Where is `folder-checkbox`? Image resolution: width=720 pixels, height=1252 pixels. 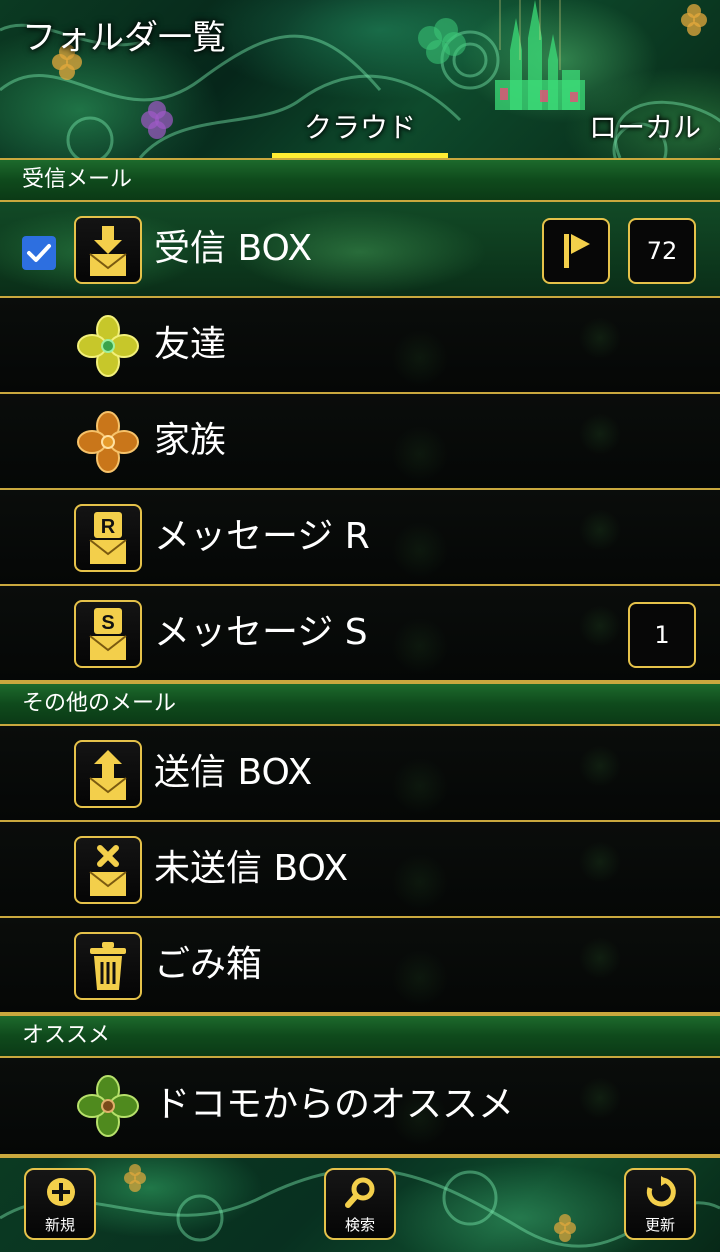
folder-checkbox is located at coordinates (39, 253).